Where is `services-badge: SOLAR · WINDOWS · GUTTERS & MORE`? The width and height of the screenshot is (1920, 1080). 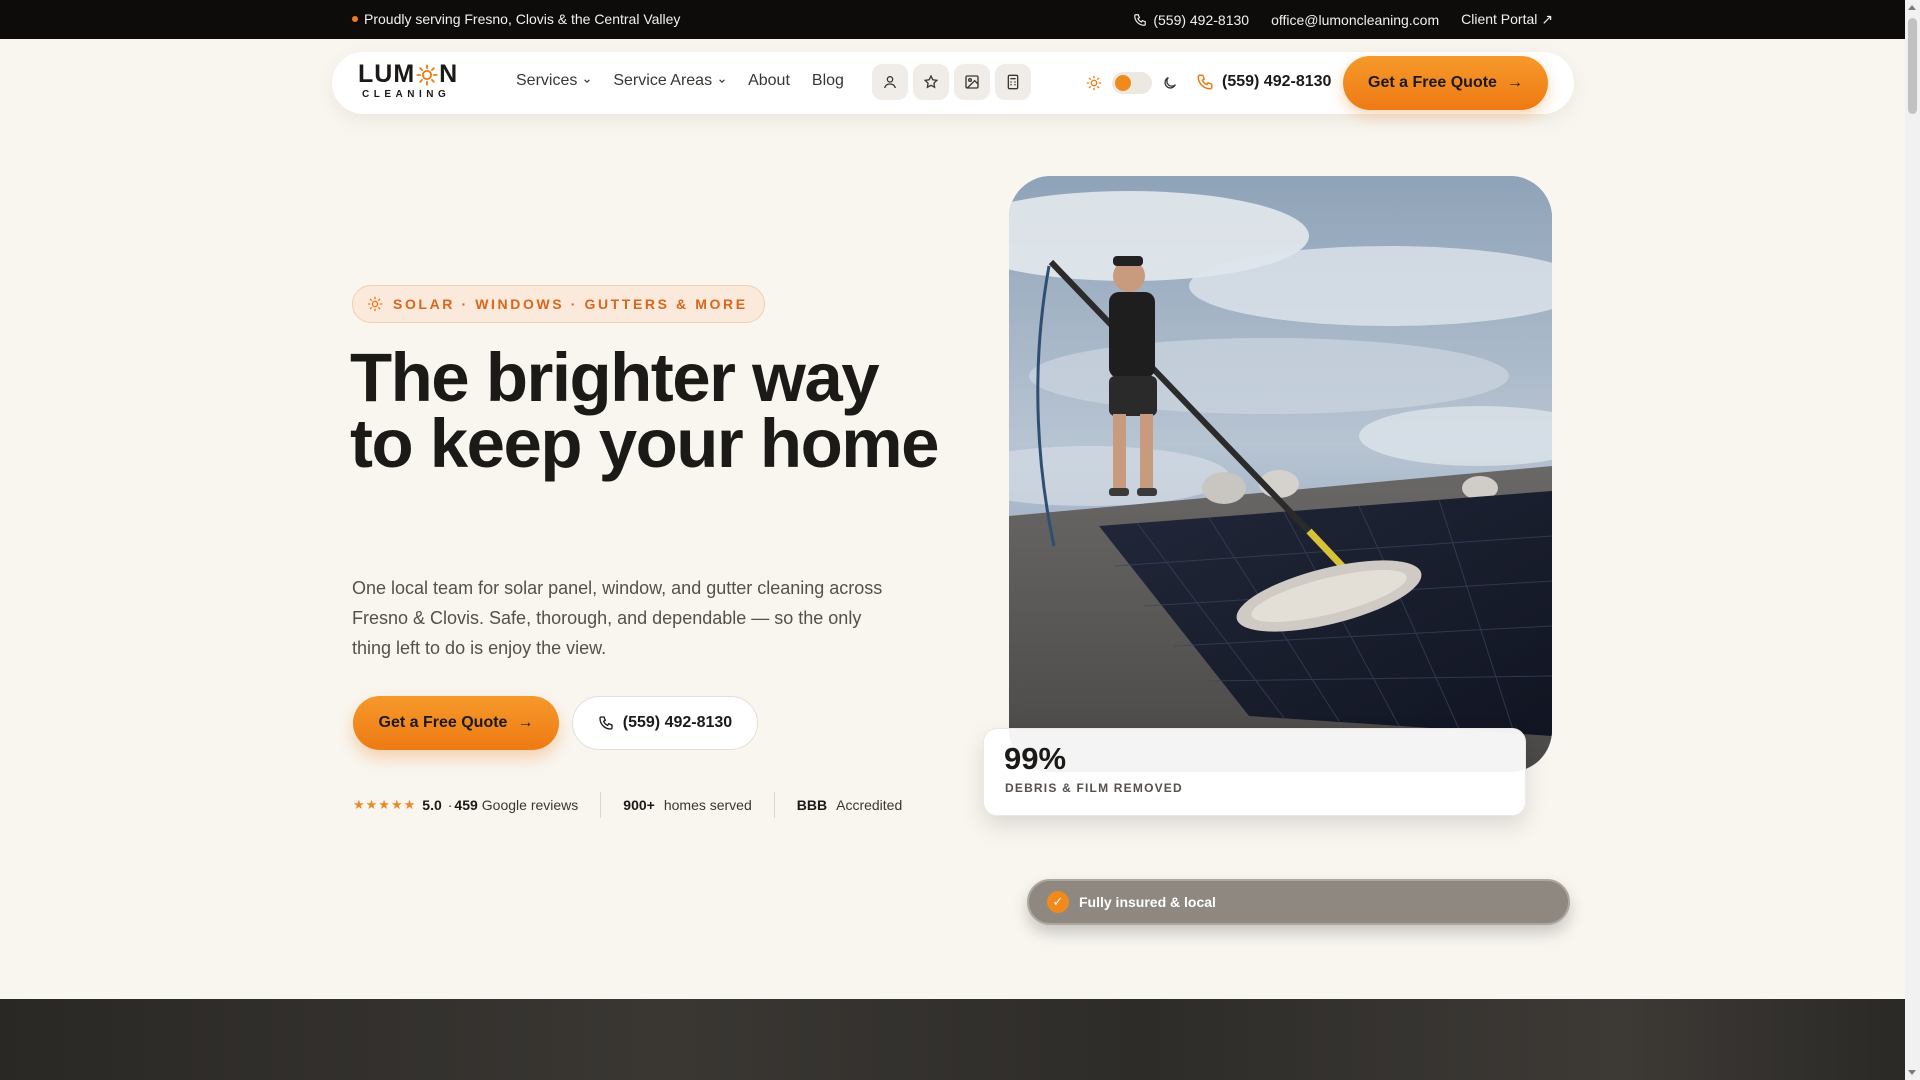
services-badge: SOLAR · WINDOWS · GUTTERS & MORE is located at coordinates (558, 304).